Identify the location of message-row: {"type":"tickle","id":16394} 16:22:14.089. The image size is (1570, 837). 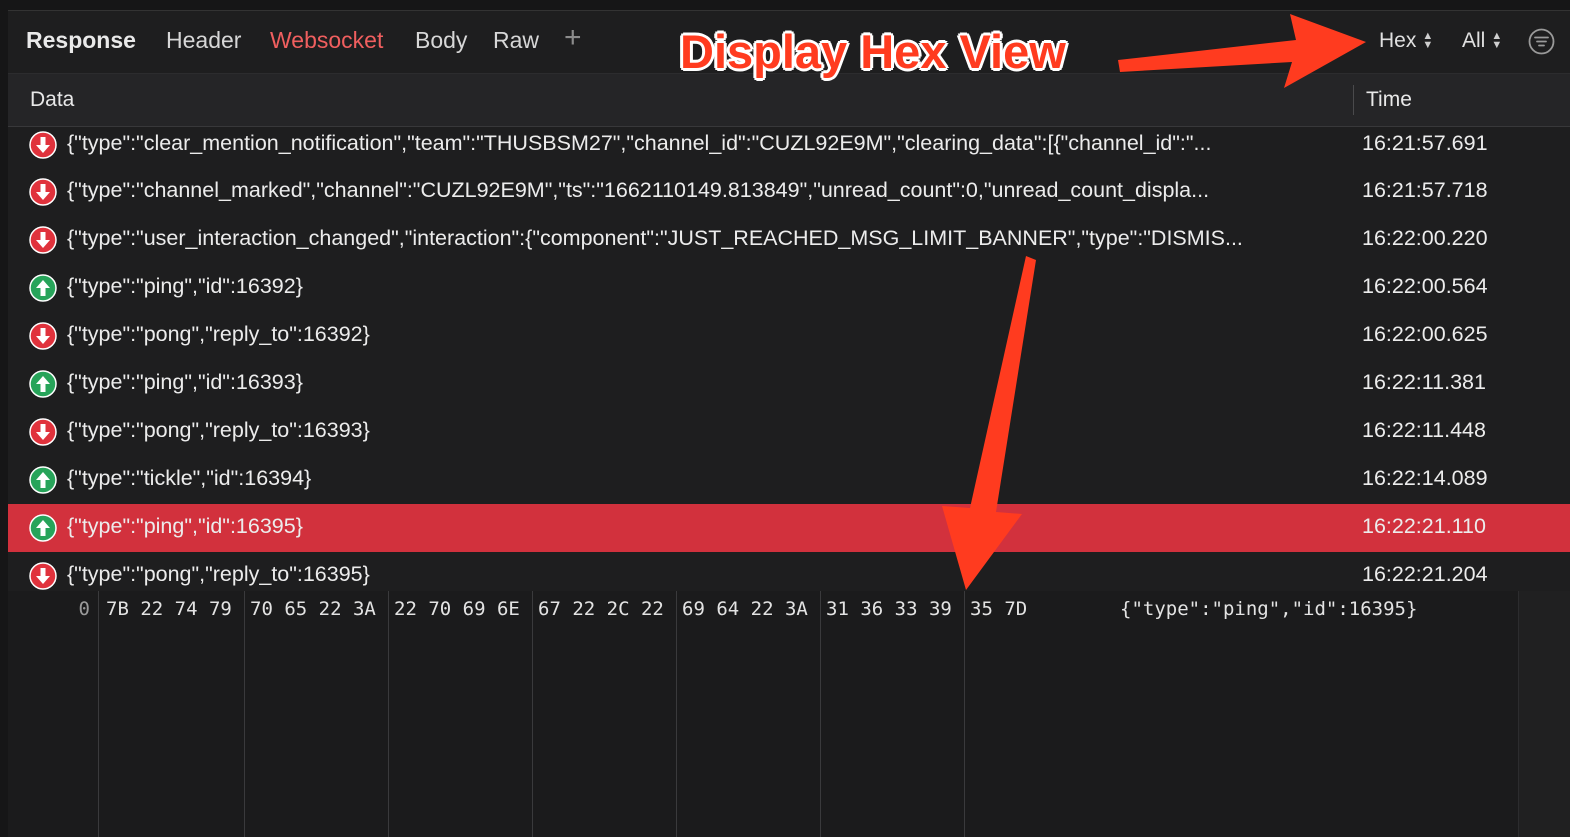
(789, 480).